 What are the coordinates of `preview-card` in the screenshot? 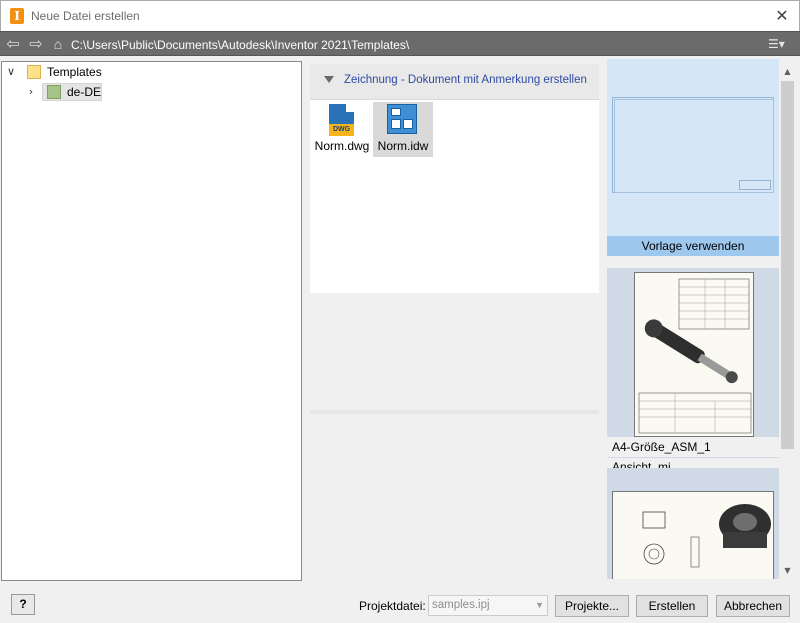 It's located at (693, 523).